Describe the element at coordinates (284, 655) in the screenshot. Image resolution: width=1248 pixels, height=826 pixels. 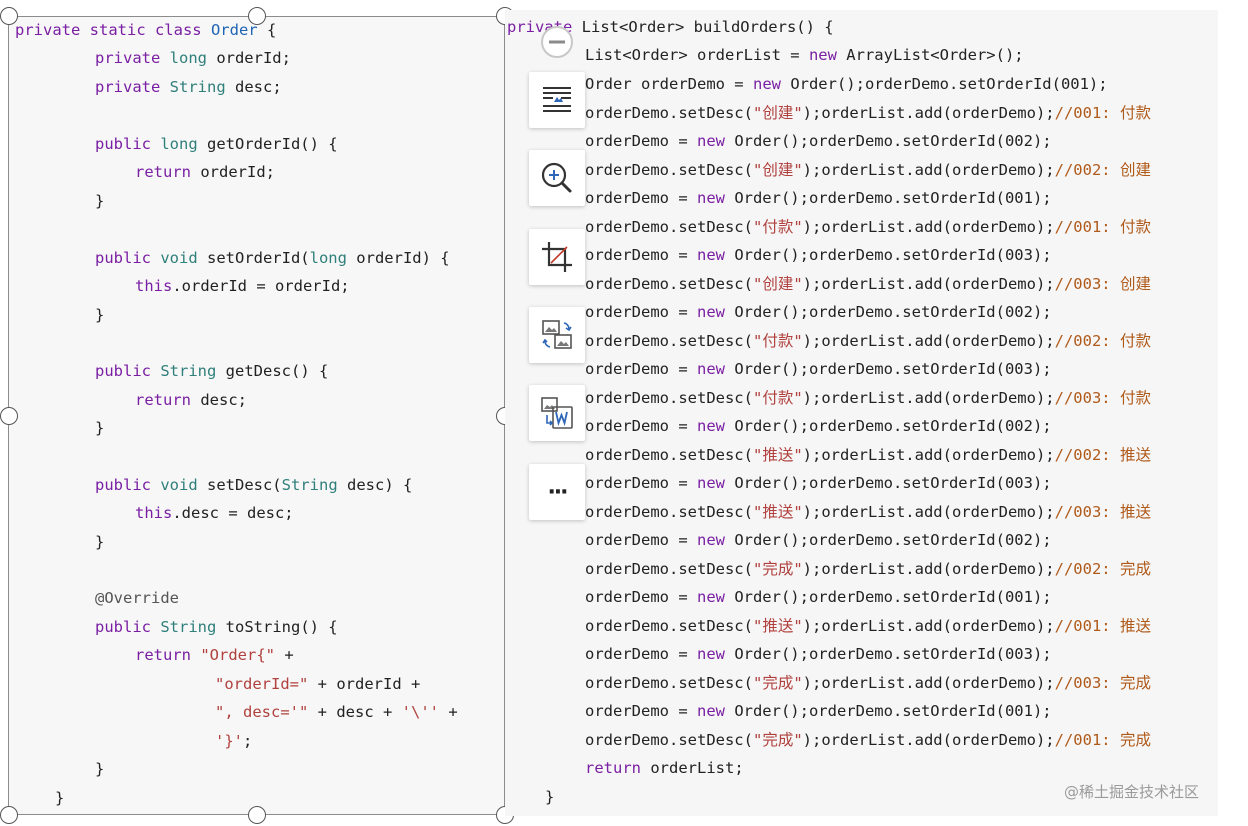
I see `code-text: +` at that location.